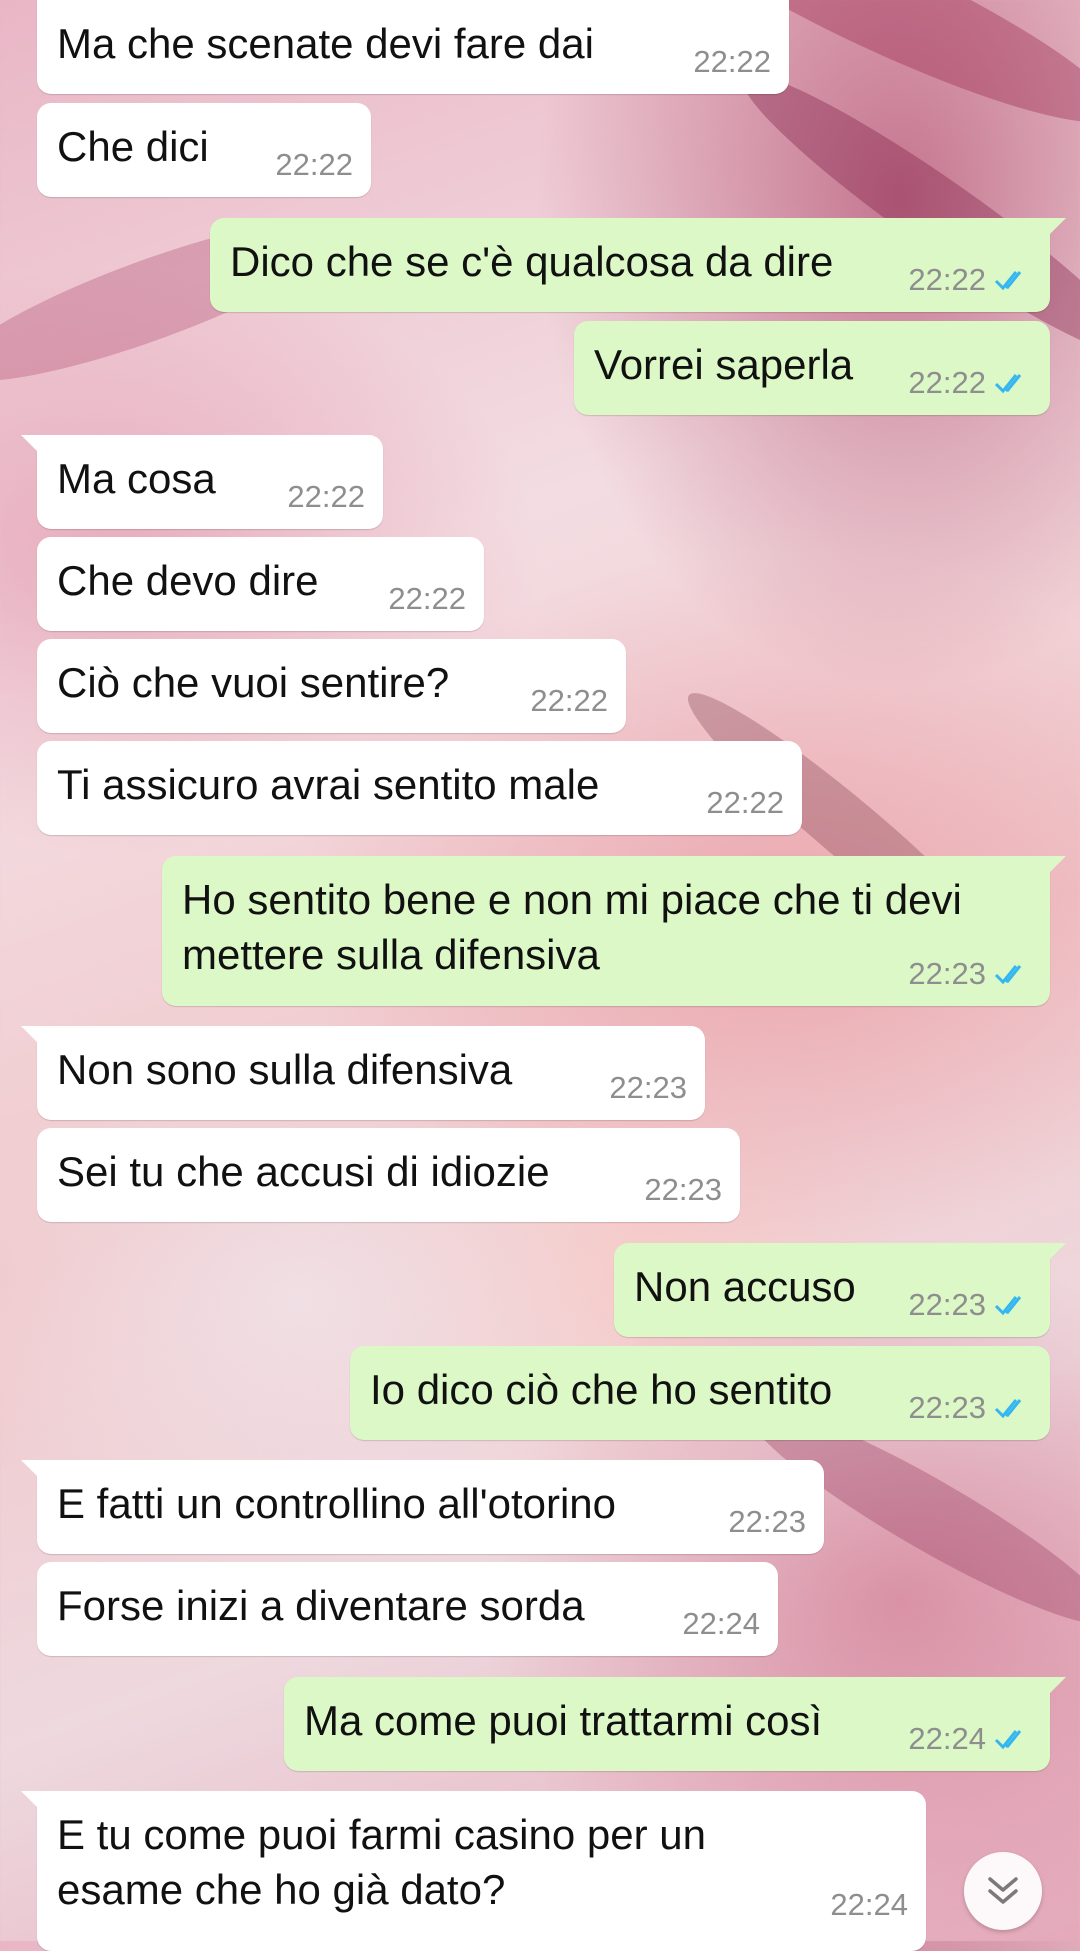 Image resolution: width=1080 pixels, height=1951 pixels. Describe the element at coordinates (204, 150) in the screenshot. I see `incoming-message: Che dici 22:22` at that location.